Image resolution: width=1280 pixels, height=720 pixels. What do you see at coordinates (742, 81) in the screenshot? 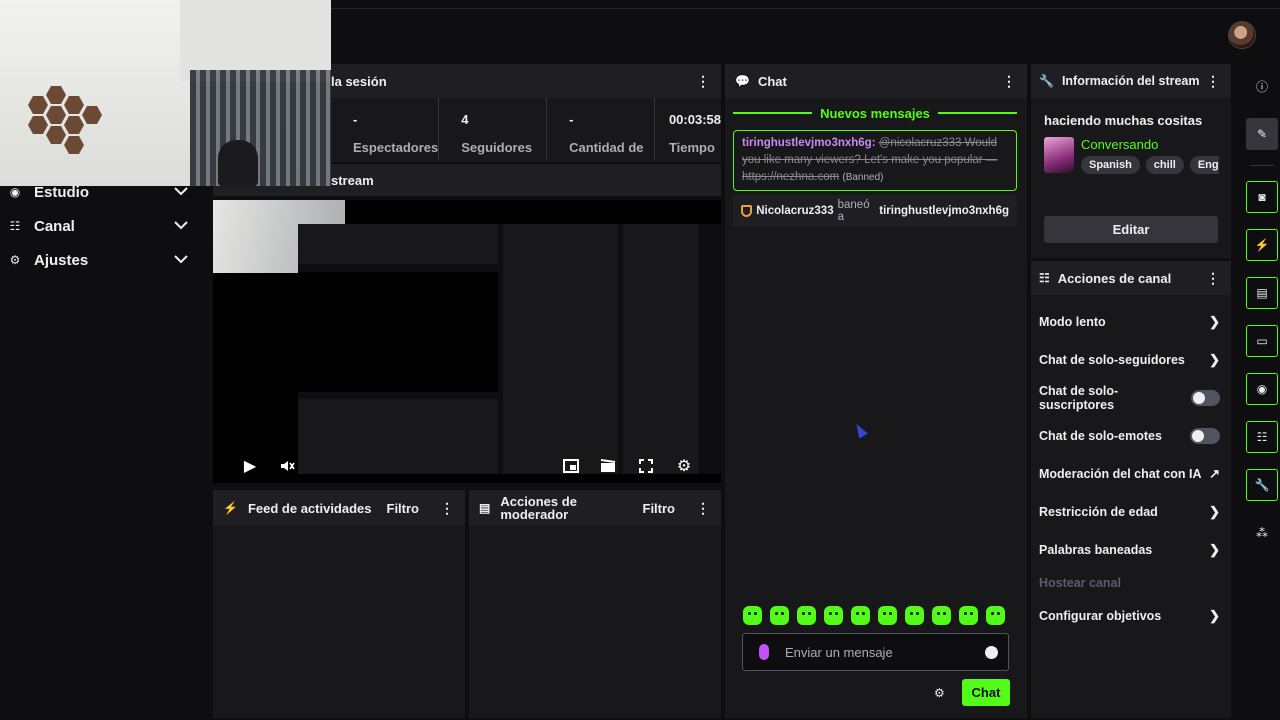
I see `chat-bubble-icon: 💬` at bounding box center [742, 81].